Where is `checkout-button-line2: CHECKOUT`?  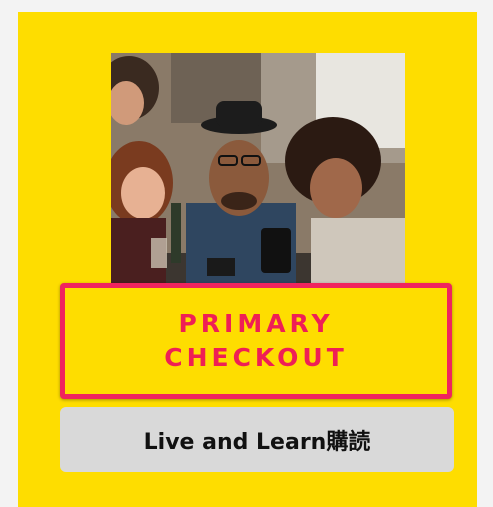
checkout-button-line2: CHECKOUT is located at coordinates (256, 357).